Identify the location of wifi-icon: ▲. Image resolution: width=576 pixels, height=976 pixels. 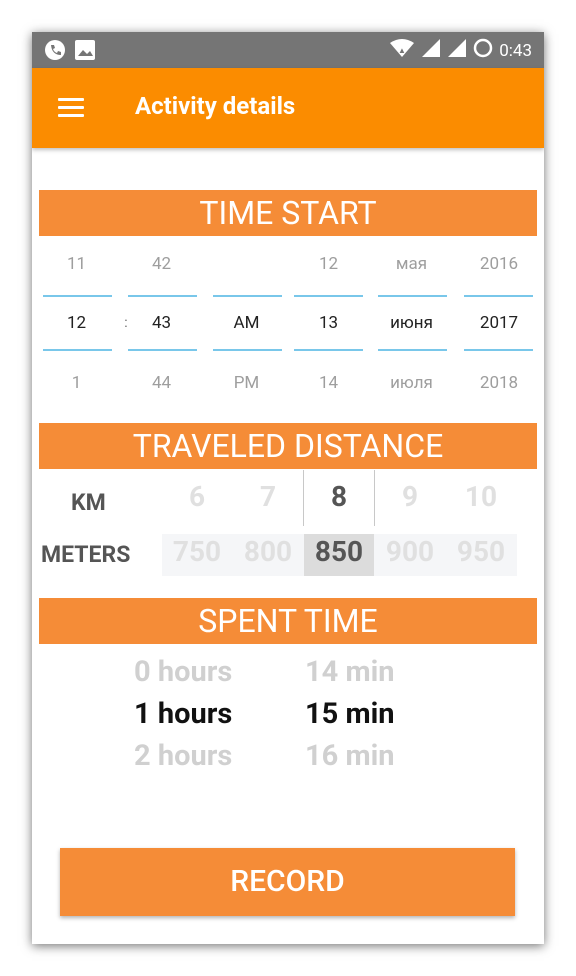
(402, 50).